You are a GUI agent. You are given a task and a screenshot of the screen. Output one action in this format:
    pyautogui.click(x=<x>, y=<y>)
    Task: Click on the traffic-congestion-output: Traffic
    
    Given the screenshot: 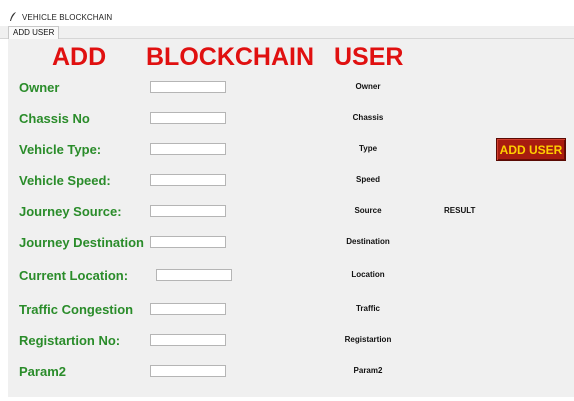 What is the action you would take?
    pyautogui.click(x=367, y=308)
    